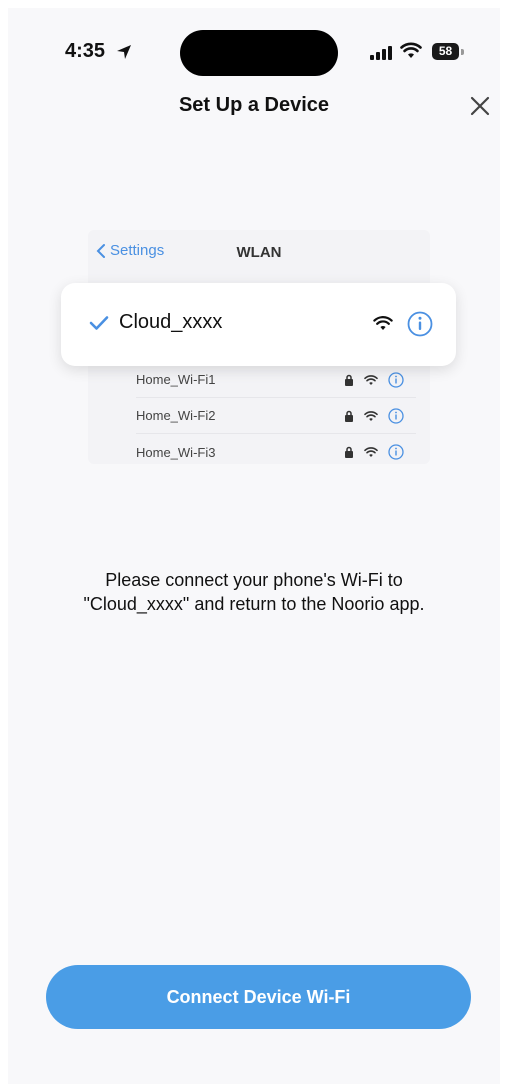  What do you see at coordinates (258, 997) in the screenshot?
I see `connect-device-wifi-button: Connect Device Wi-Fi` at bounding box center [258, 997].